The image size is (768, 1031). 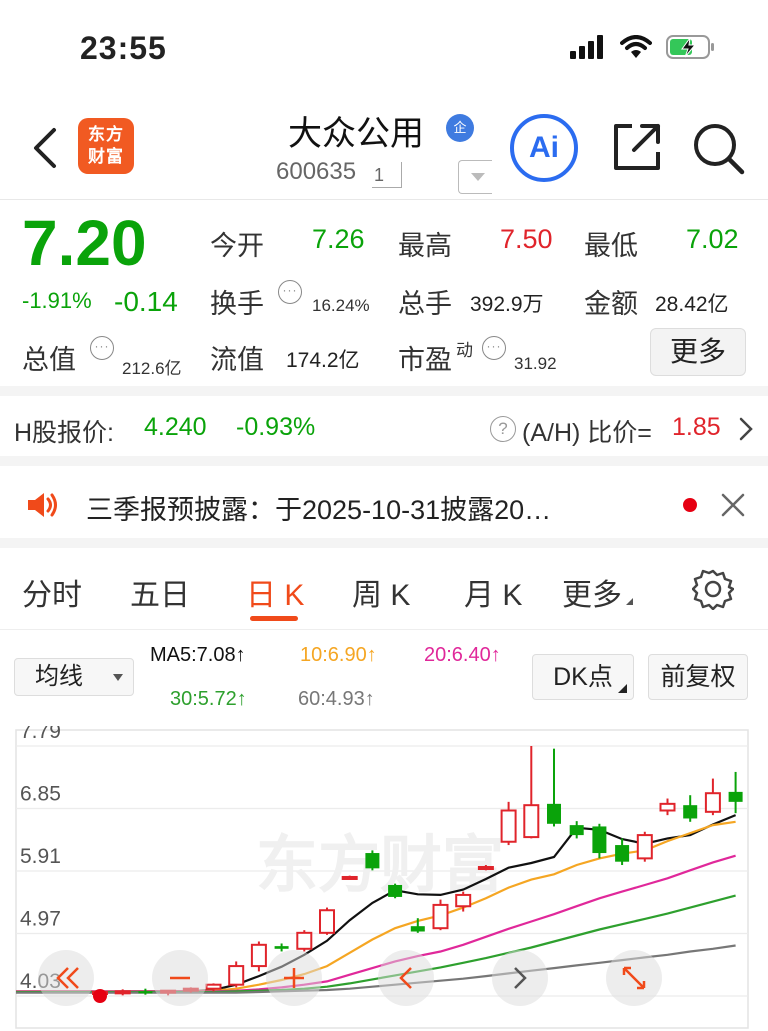 What do you see at coordinates (341, 305) in the screenshot?
I see `turnover-value: 16.24%` at bounding box center [341, 305].